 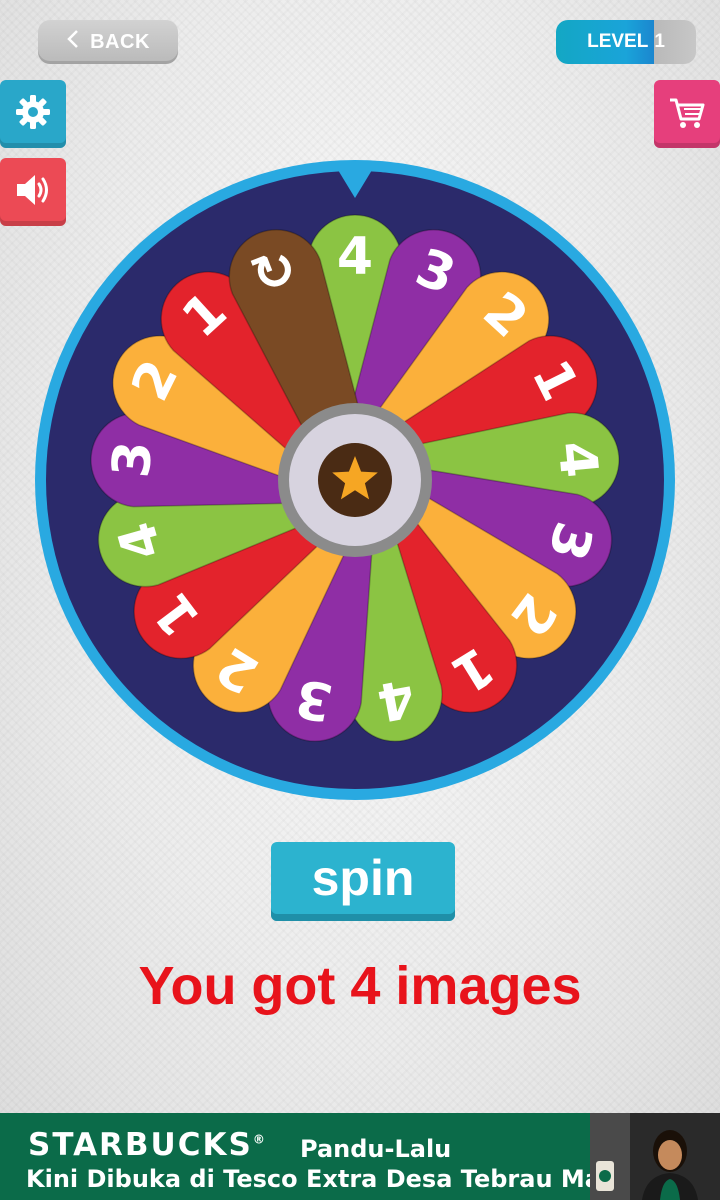 What do you see at coordinates (376, 1149) in the screenshot?
I see `ad-location: Pandu-Lalu` at bounding box center [376, 1149].